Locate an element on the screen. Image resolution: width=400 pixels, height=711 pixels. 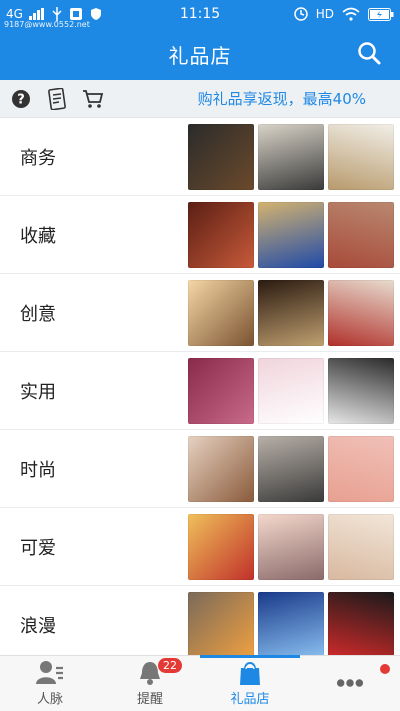
search-icon is located at coordinates (369, 53).